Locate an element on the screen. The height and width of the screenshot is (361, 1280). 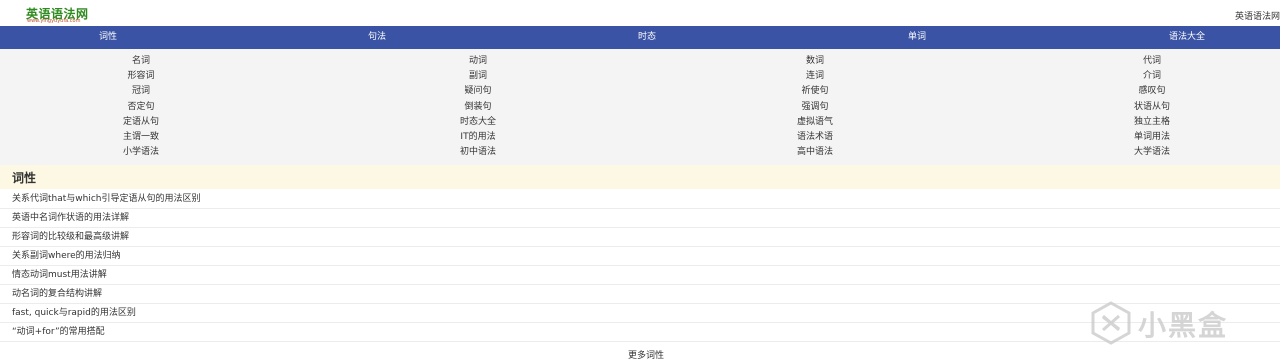
category-link: 单词用法 is located at coordinates (1152, 137).